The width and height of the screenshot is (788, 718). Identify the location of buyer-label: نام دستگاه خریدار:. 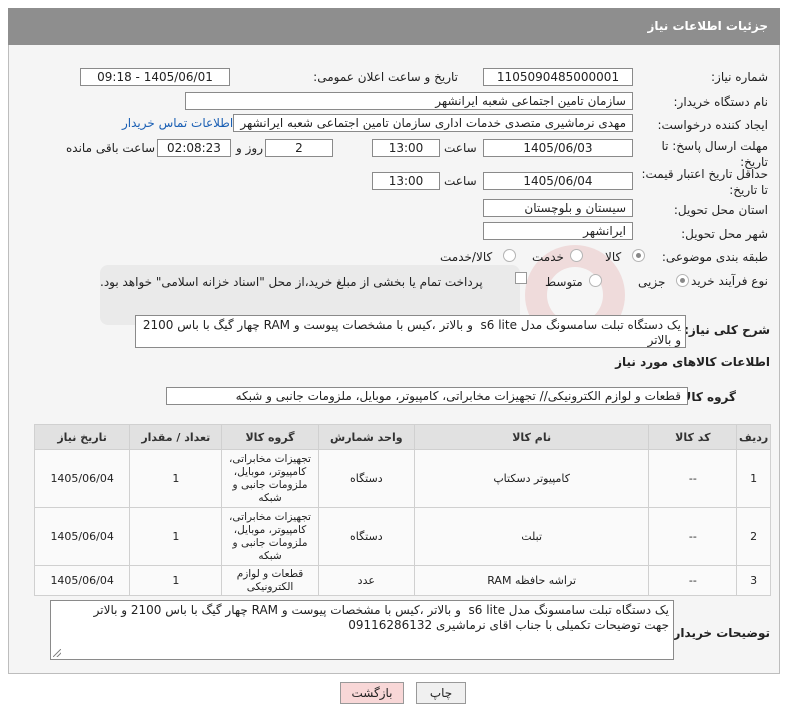
(721, 102).